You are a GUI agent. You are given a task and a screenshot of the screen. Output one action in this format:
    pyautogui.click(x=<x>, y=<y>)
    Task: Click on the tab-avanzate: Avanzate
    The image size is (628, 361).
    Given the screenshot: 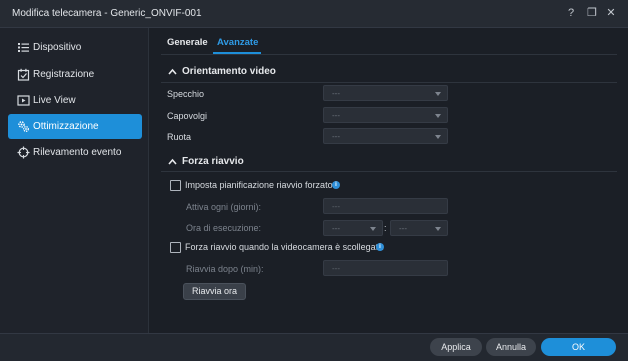 What is the action you would take?
    pyautogui.click(x=237, y=42)
    